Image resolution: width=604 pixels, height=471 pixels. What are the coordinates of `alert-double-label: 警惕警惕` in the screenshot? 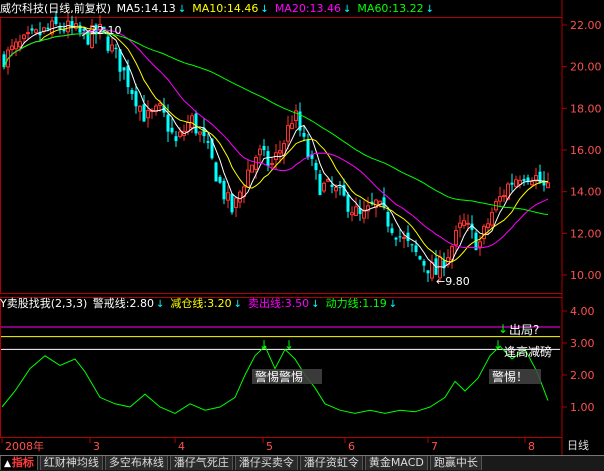 It's located at (287, 376).